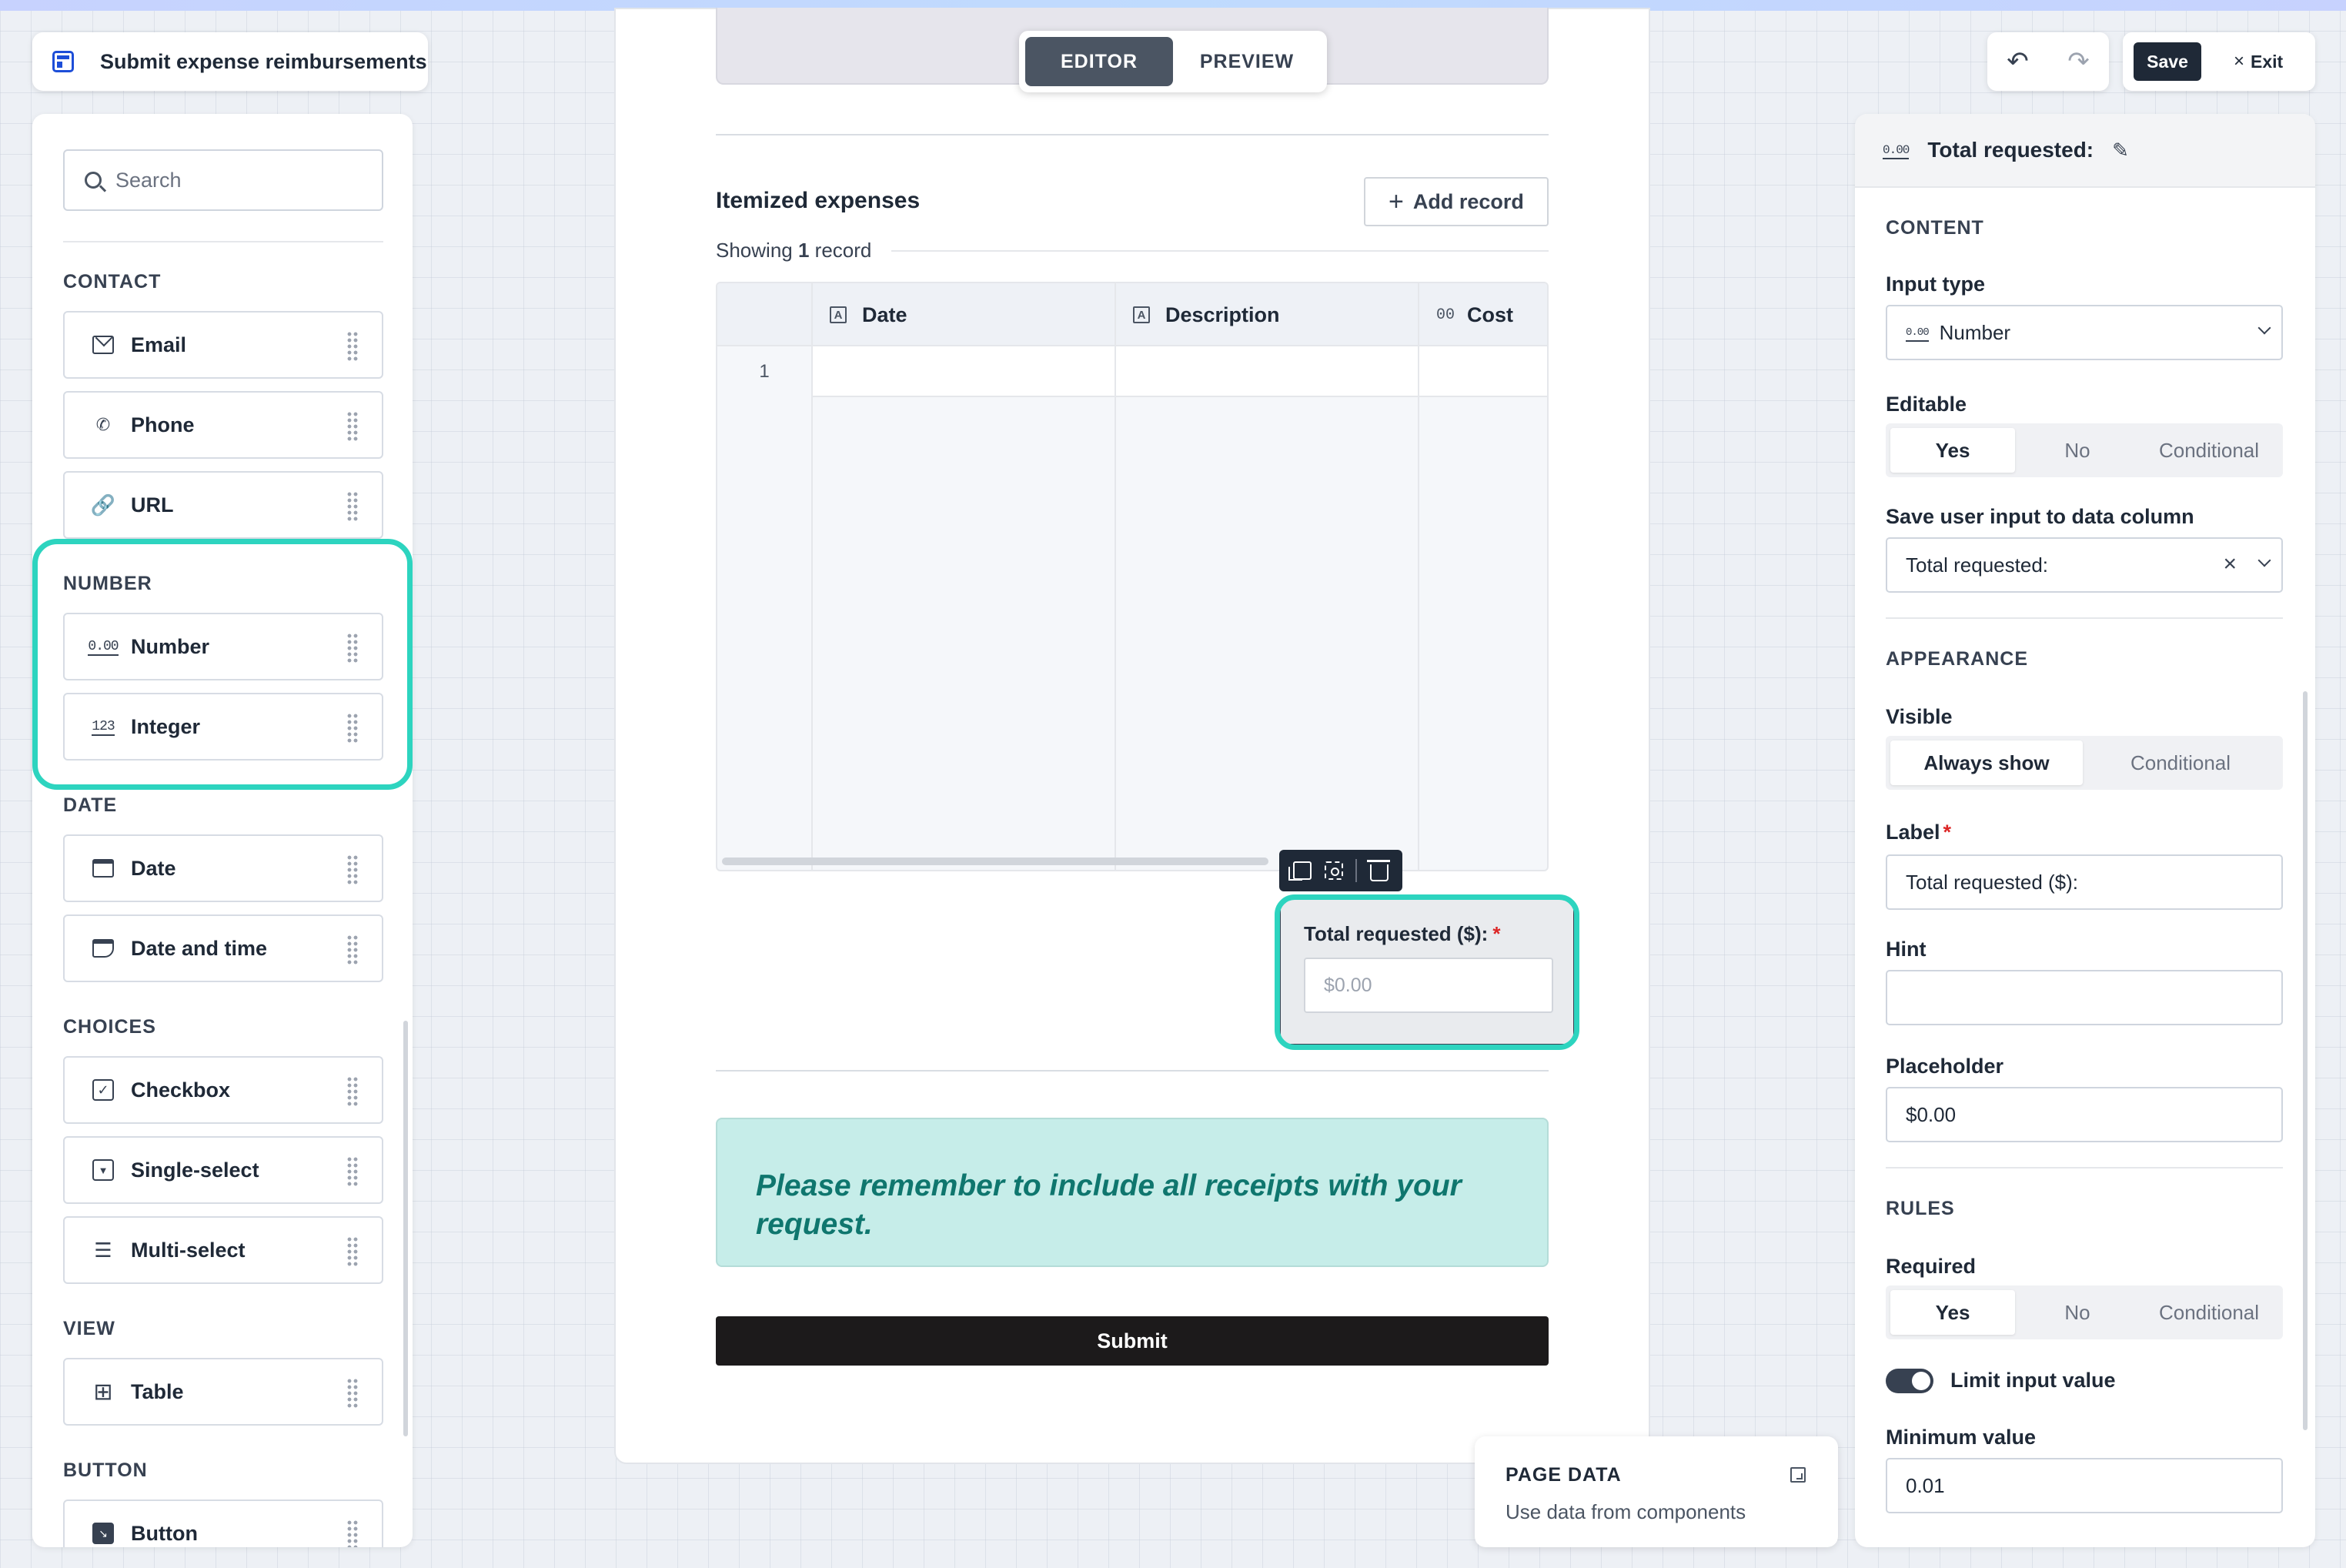 The width and height of the screenshot is (2346, 1568). Describe the element at coordinates (223, 948) in the screenshot. I see `component-date-and-time: Date and time` at that location.